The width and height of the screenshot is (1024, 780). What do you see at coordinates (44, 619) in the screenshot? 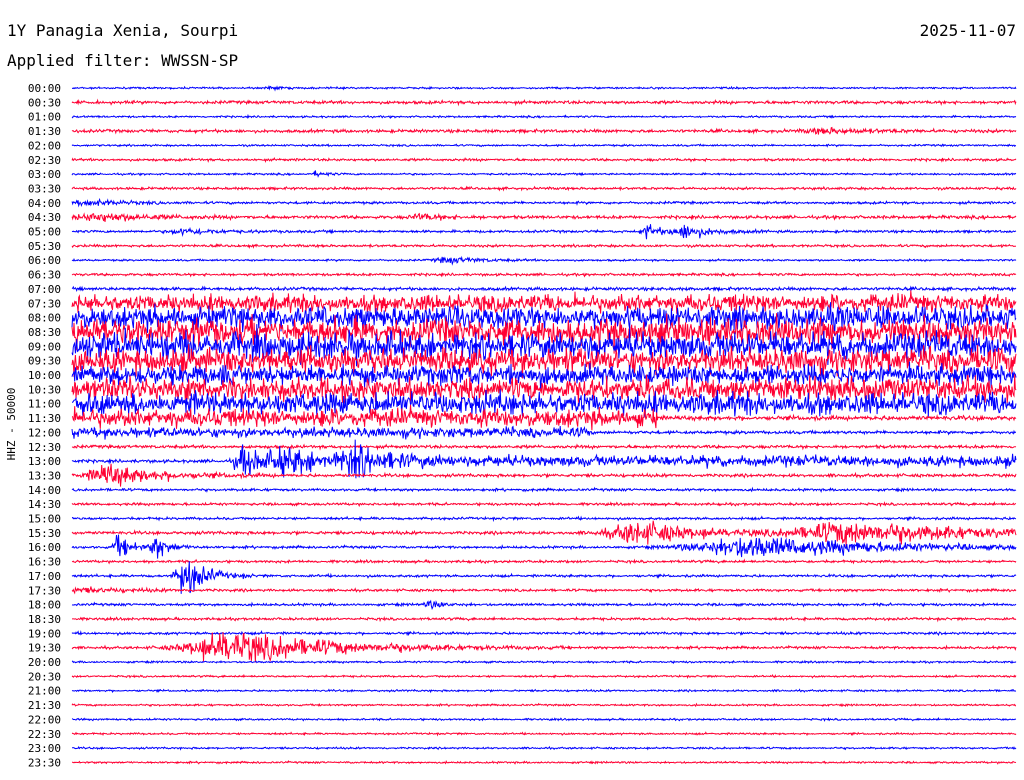
I see `time-tick-label: 18:30` at bounding box center [44, 619].